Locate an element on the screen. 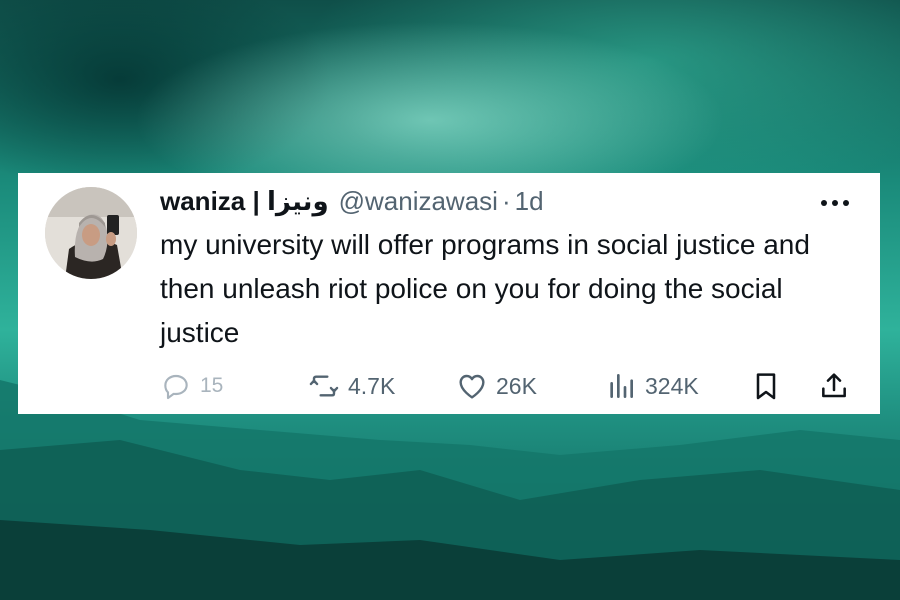  tweet-actions: 15 4.7K 26K 324K is located at coordinates (510, 386).